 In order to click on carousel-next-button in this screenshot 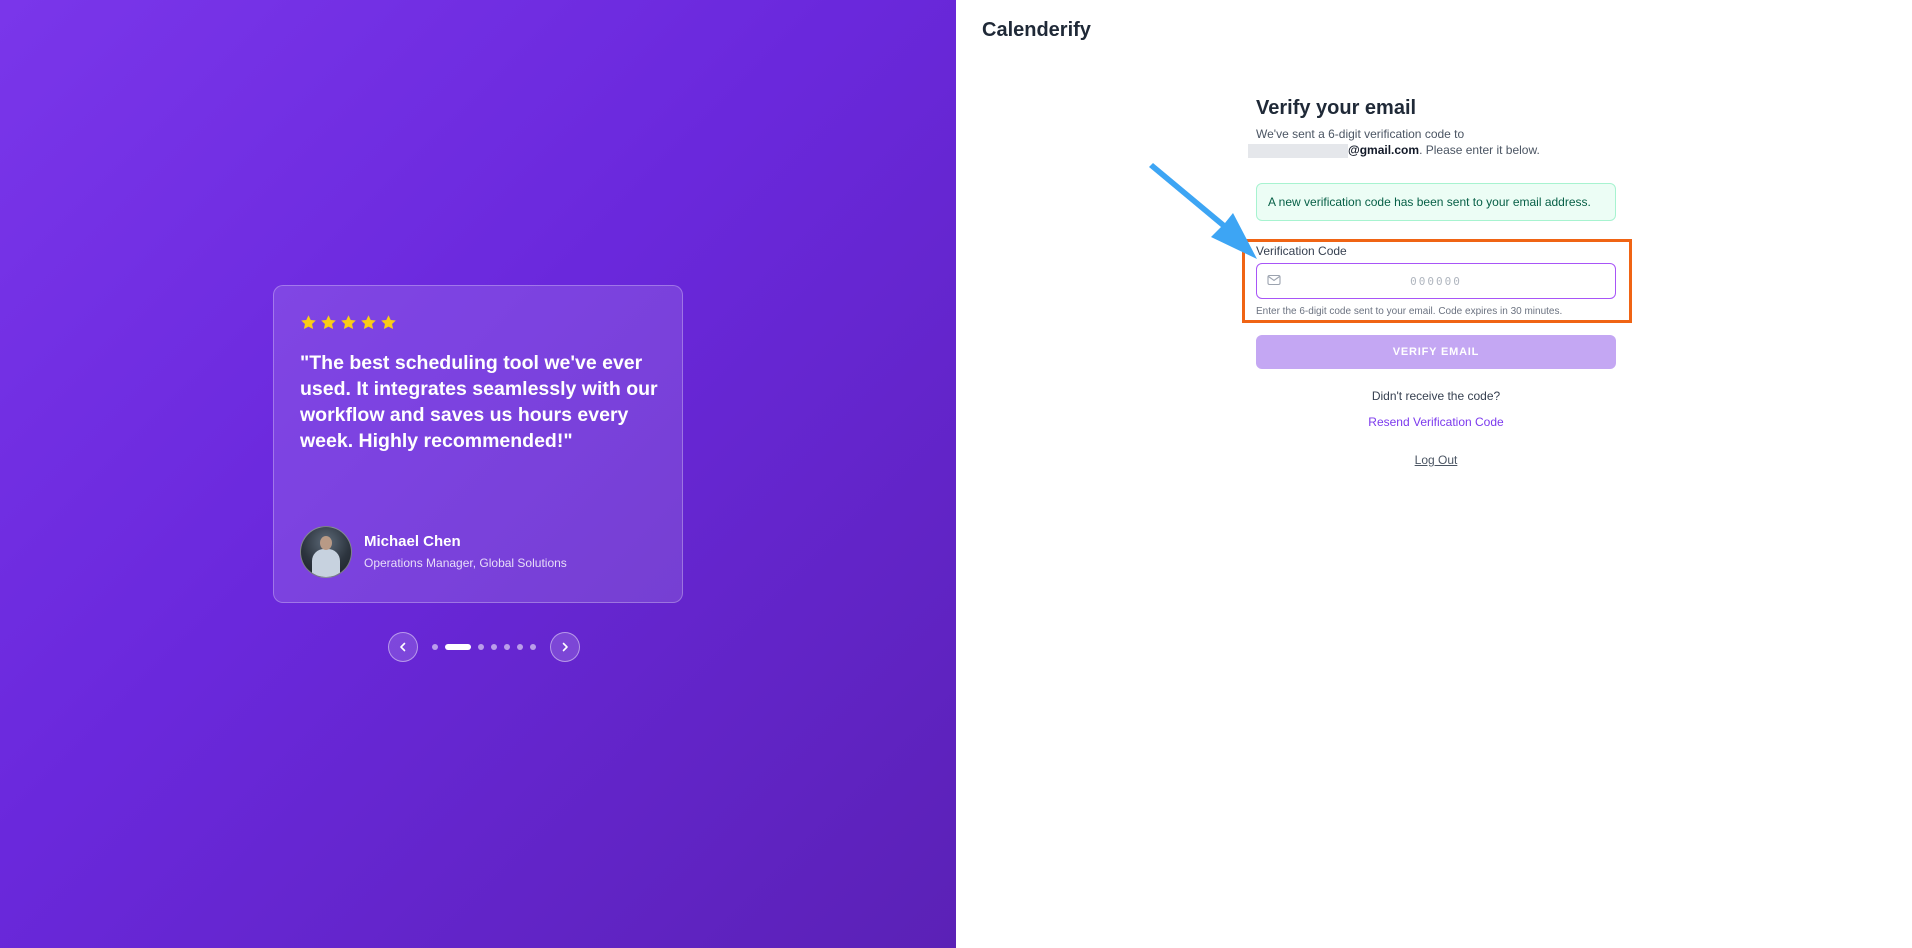, I will do `click(565, 647)`.